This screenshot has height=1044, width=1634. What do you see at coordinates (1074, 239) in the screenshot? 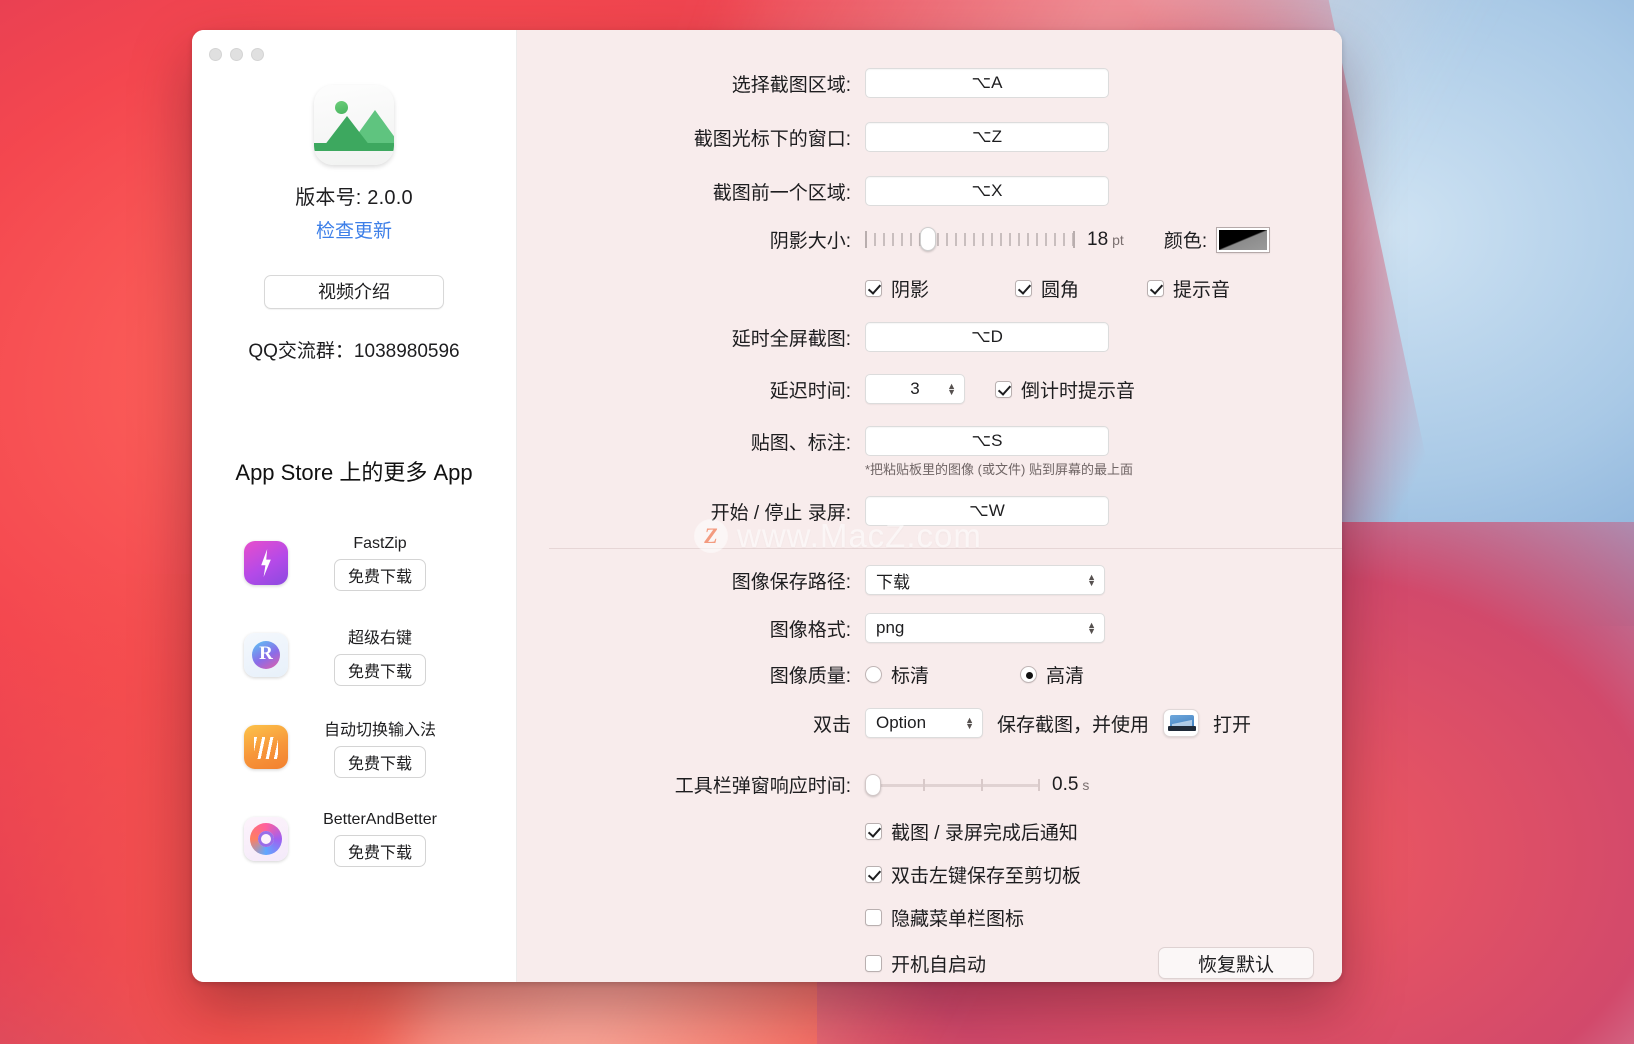
I see `slider-end-tick` at bounding box center [1074, 239].